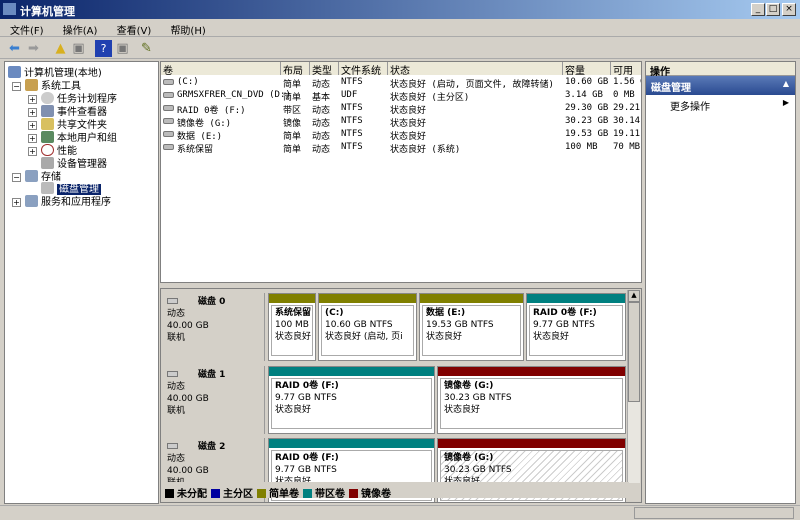 The image size is (800, 520). What do you see at coordinates (330, 494) in the screenshot?
I see `legend-label: 带区卷` at bounding box center [330, 494].